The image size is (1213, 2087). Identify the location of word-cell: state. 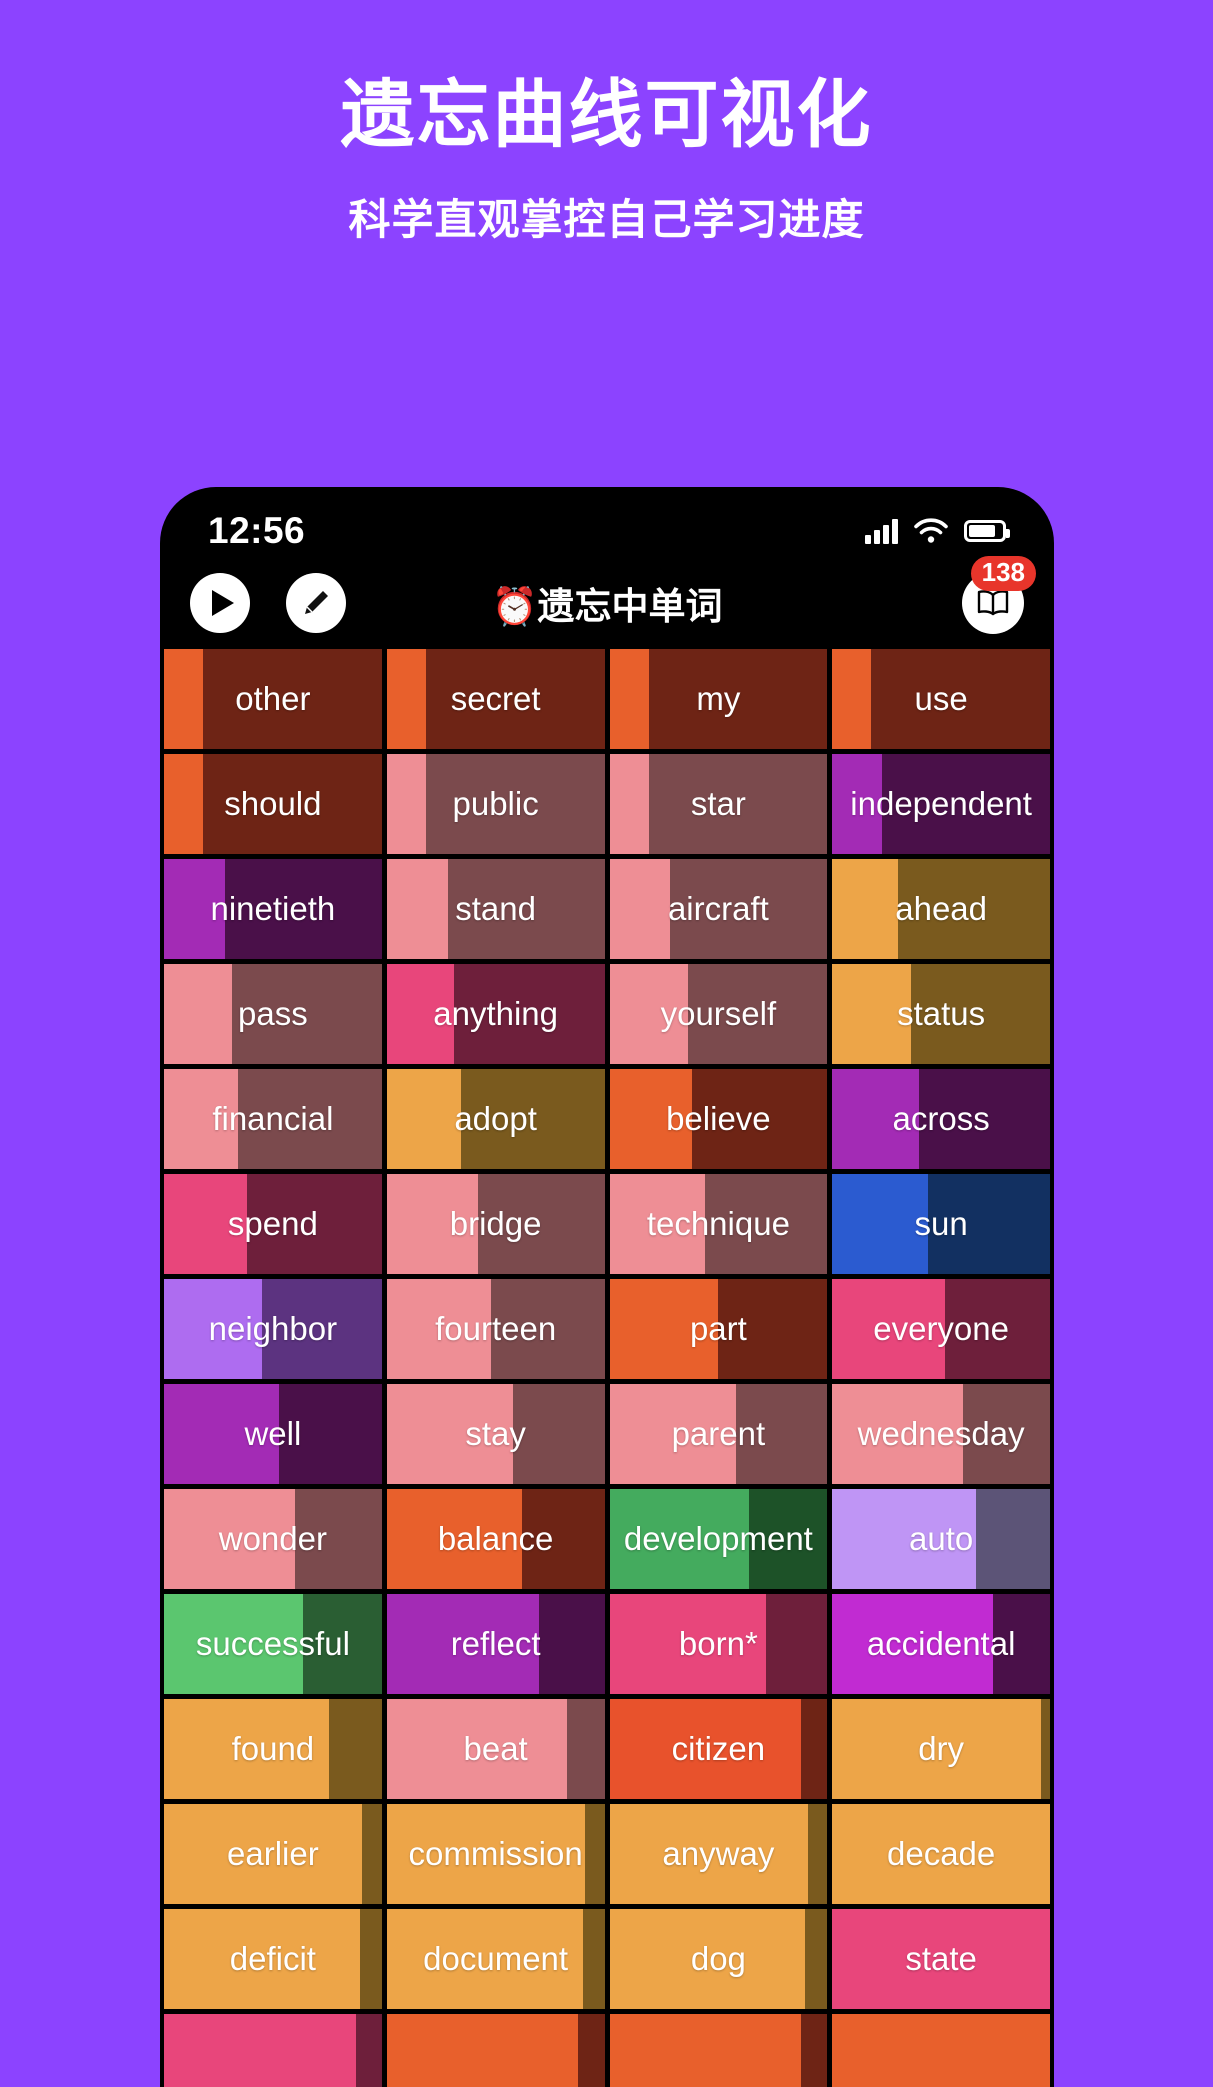
(941, 1959).